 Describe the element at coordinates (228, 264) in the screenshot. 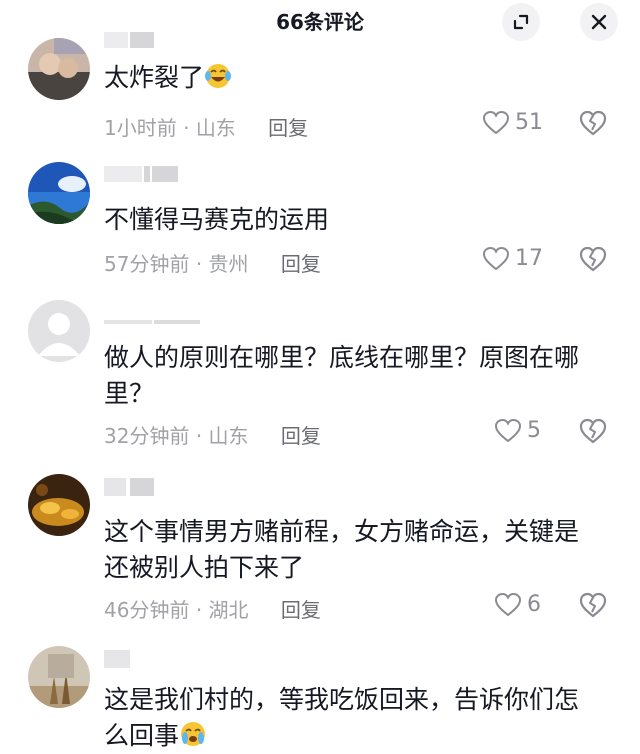

I see `comment-location: 贵州` at that location.